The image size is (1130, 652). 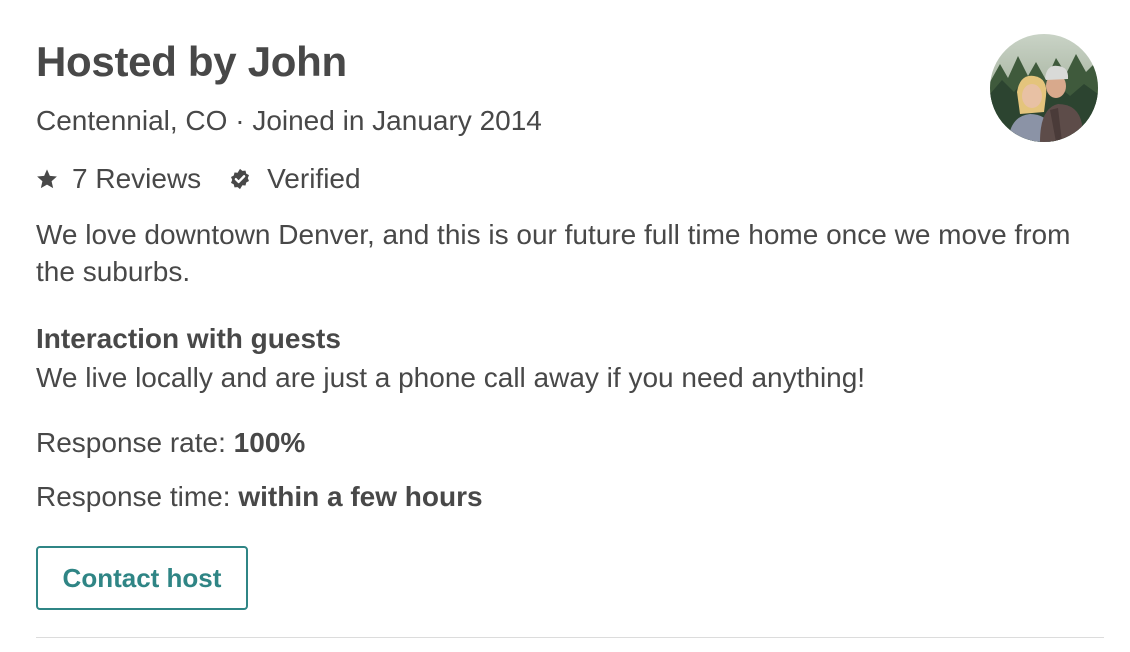 I want to click on reviews-count: 7 Reviews, so click(x=136, y=179).